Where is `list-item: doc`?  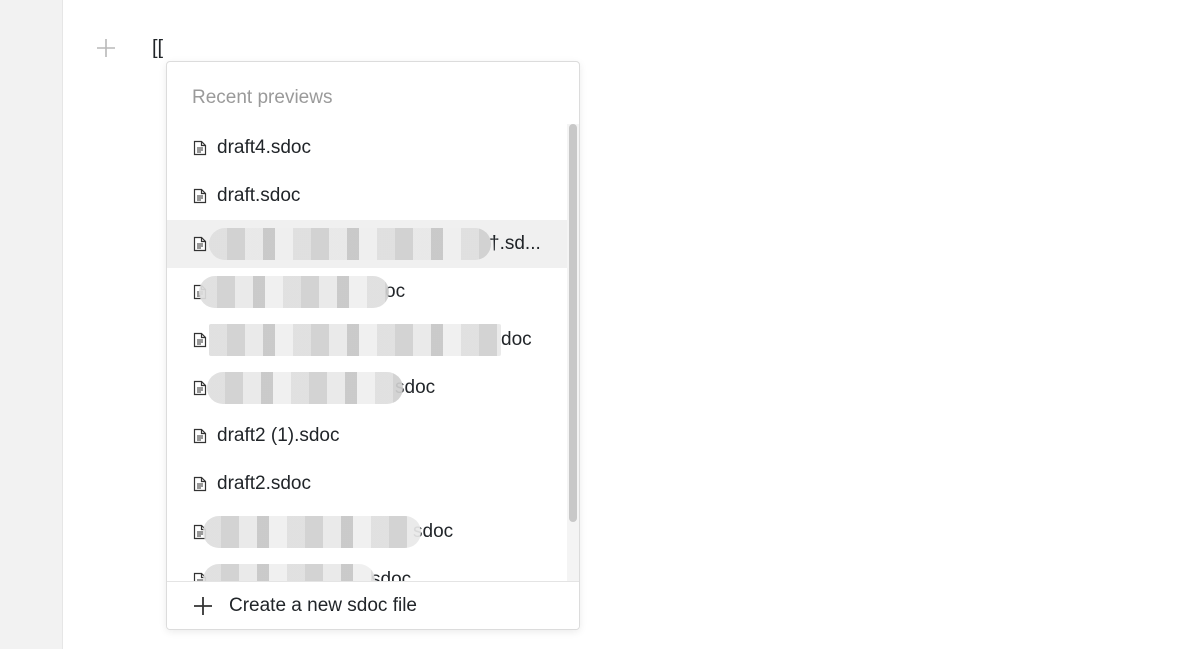 list-item: doc is located at coordinates (367, 340).